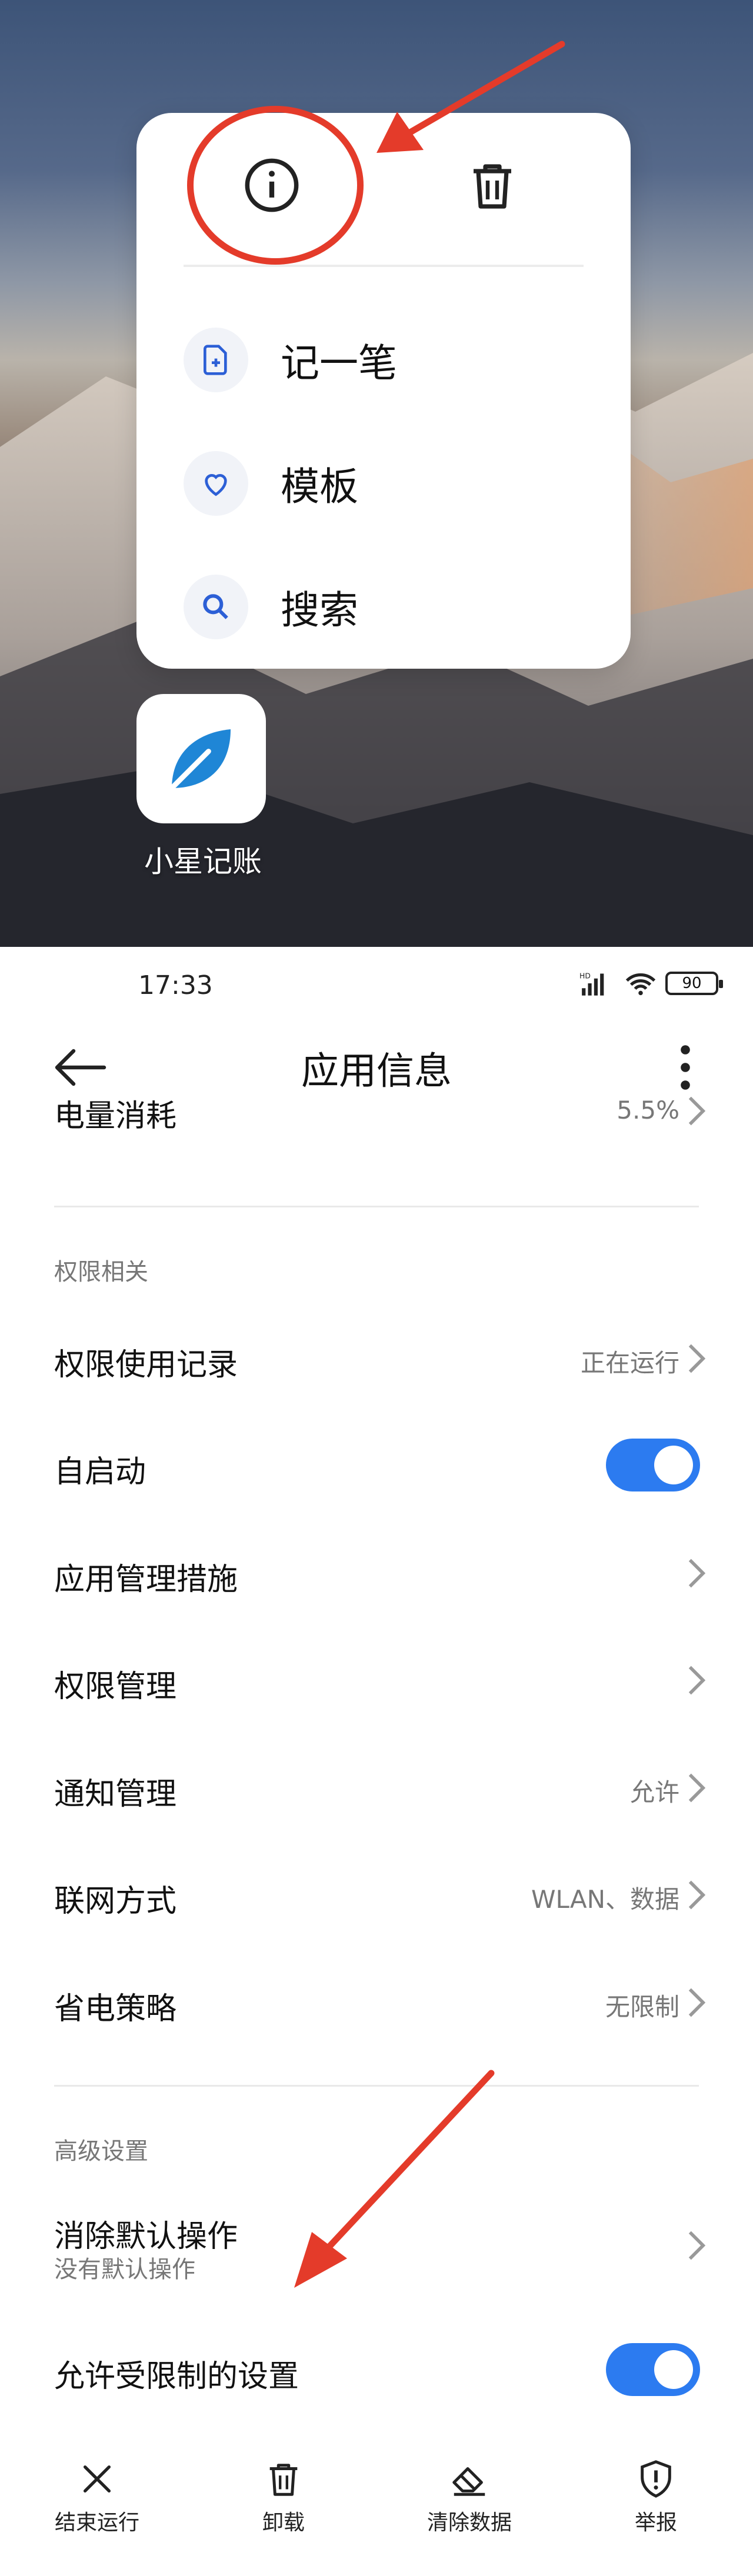 The height and width of the screenshot is (2576, 753). I want to click on note-add-icon, so click(216, 360).